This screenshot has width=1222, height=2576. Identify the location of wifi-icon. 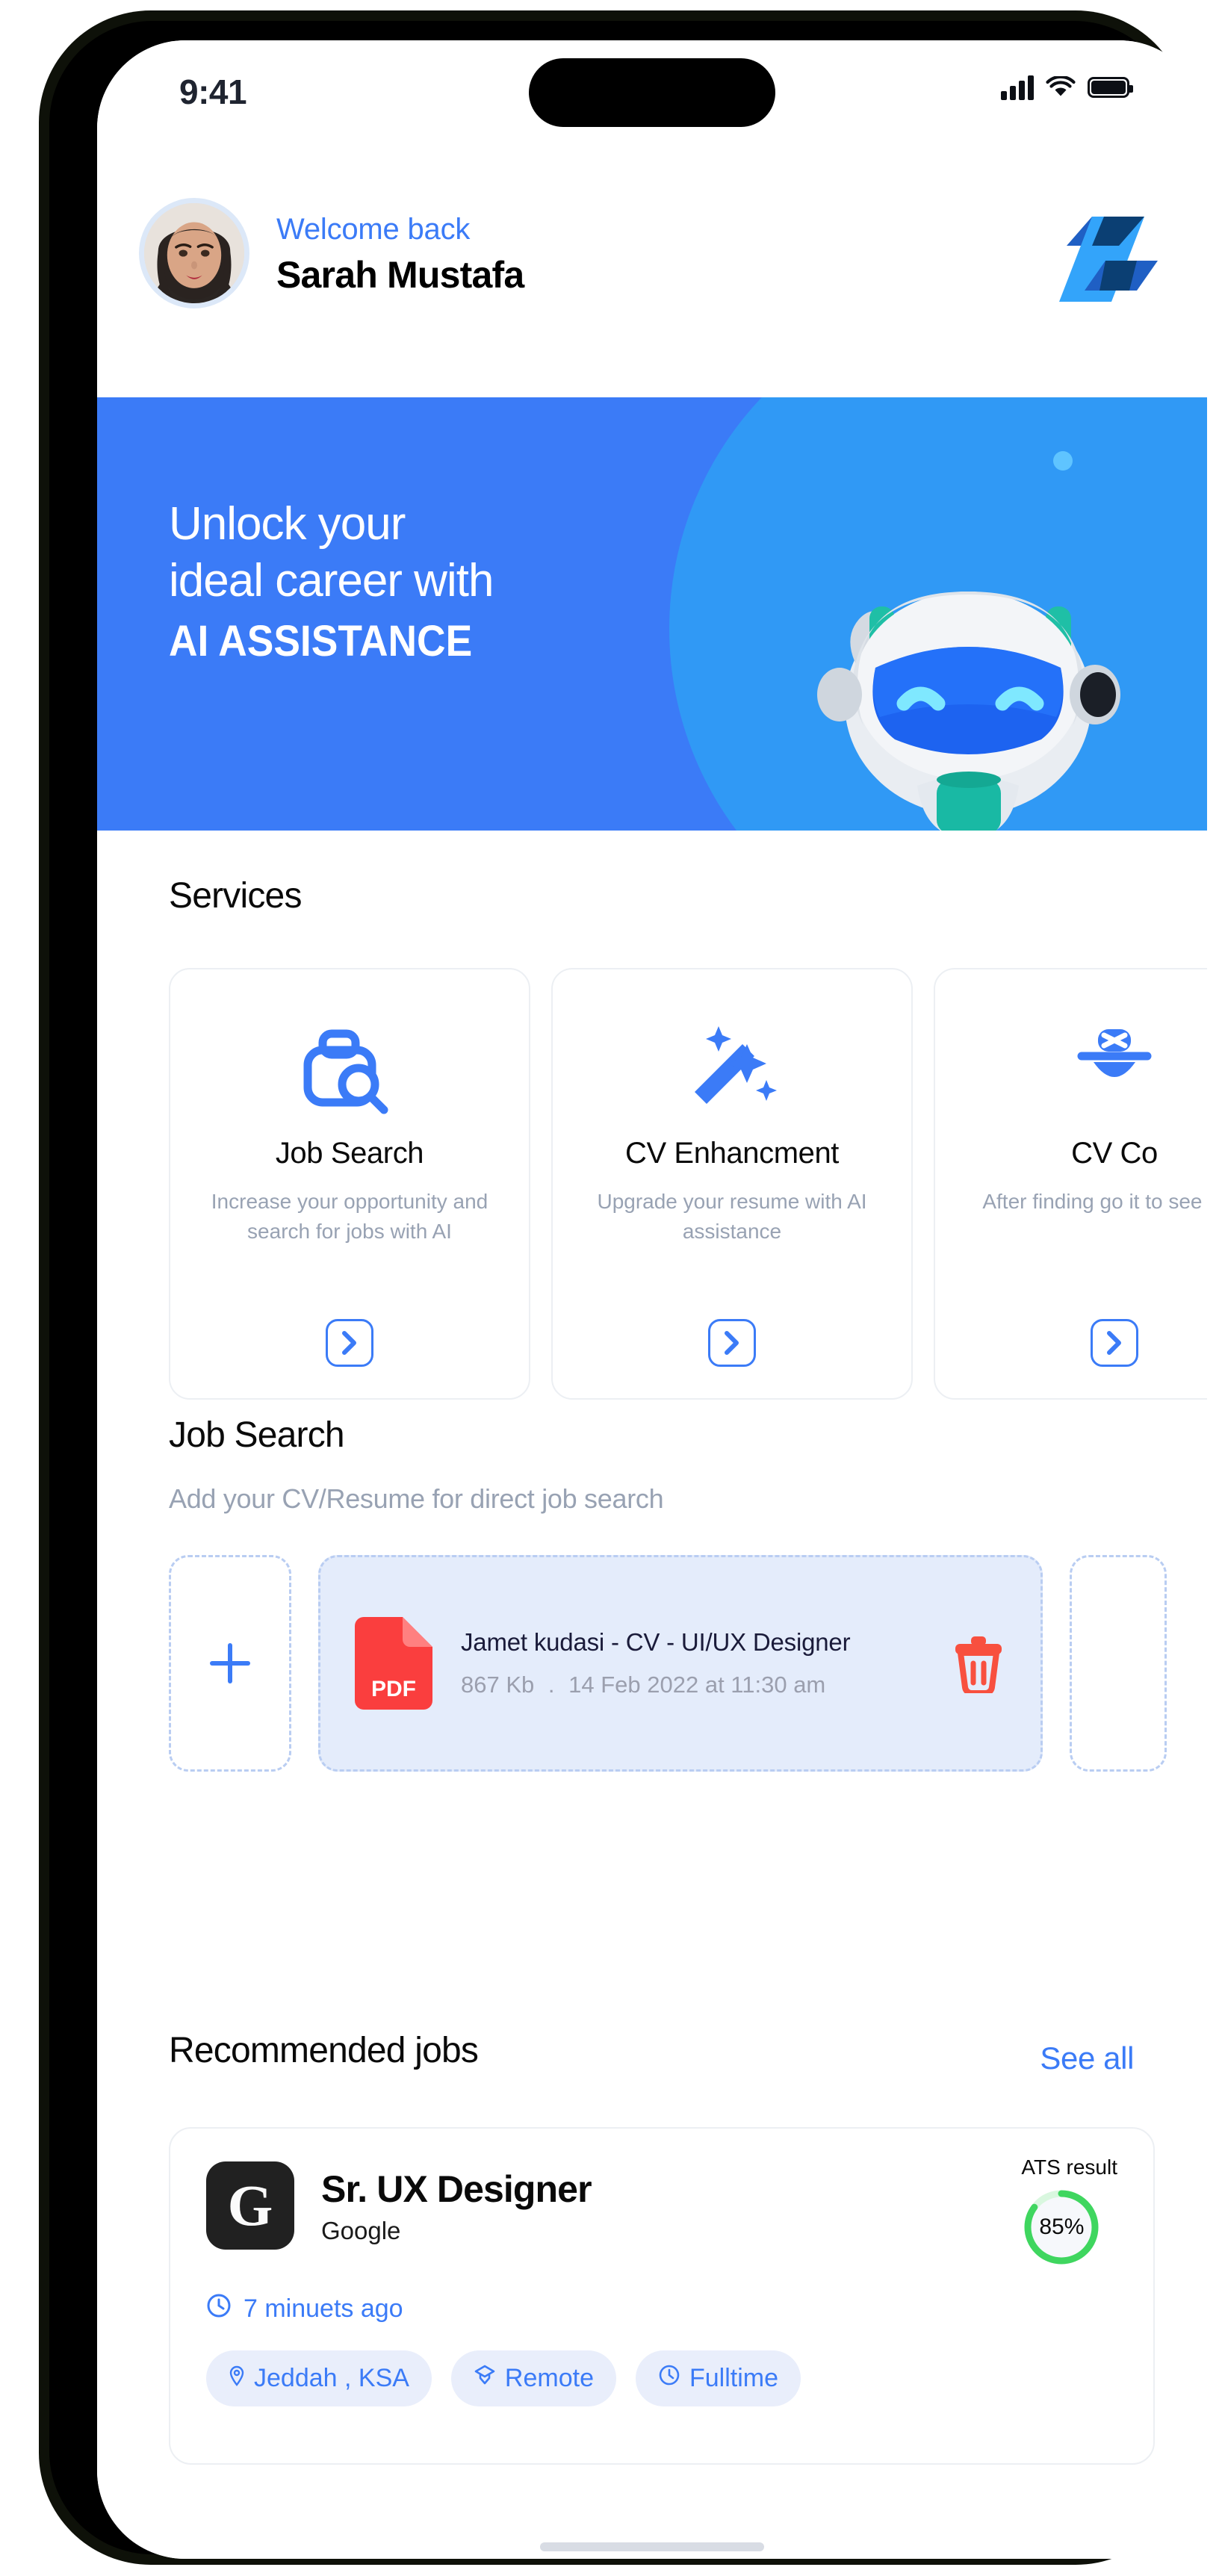
(1061, 87).